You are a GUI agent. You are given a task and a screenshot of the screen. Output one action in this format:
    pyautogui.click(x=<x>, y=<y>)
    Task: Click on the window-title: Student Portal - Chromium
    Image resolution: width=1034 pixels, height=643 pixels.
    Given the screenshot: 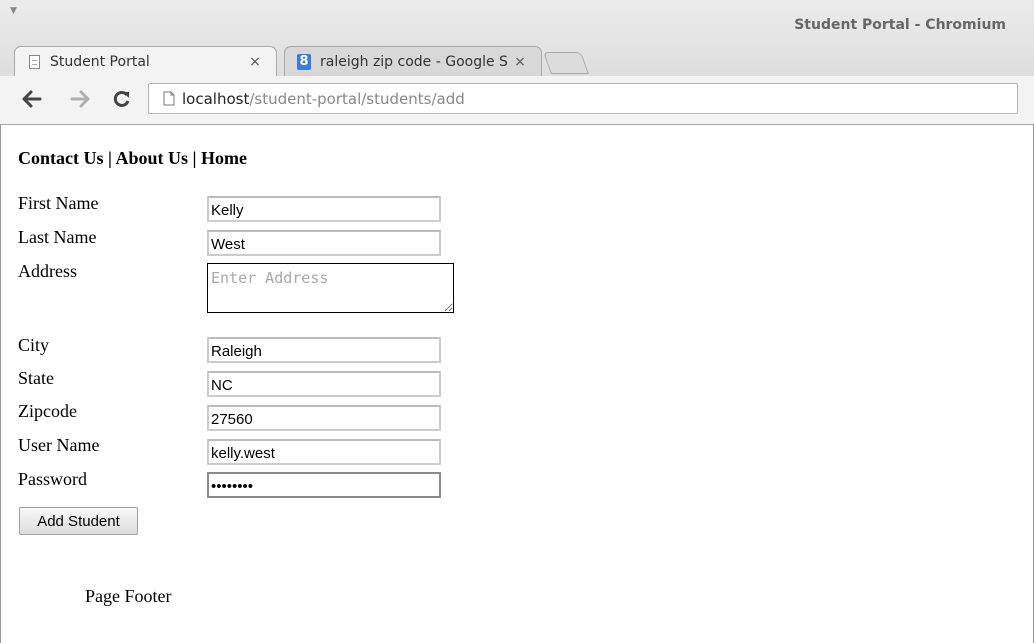 What is the action you would take?
    pyautogui.click(x=900, y=25)
    